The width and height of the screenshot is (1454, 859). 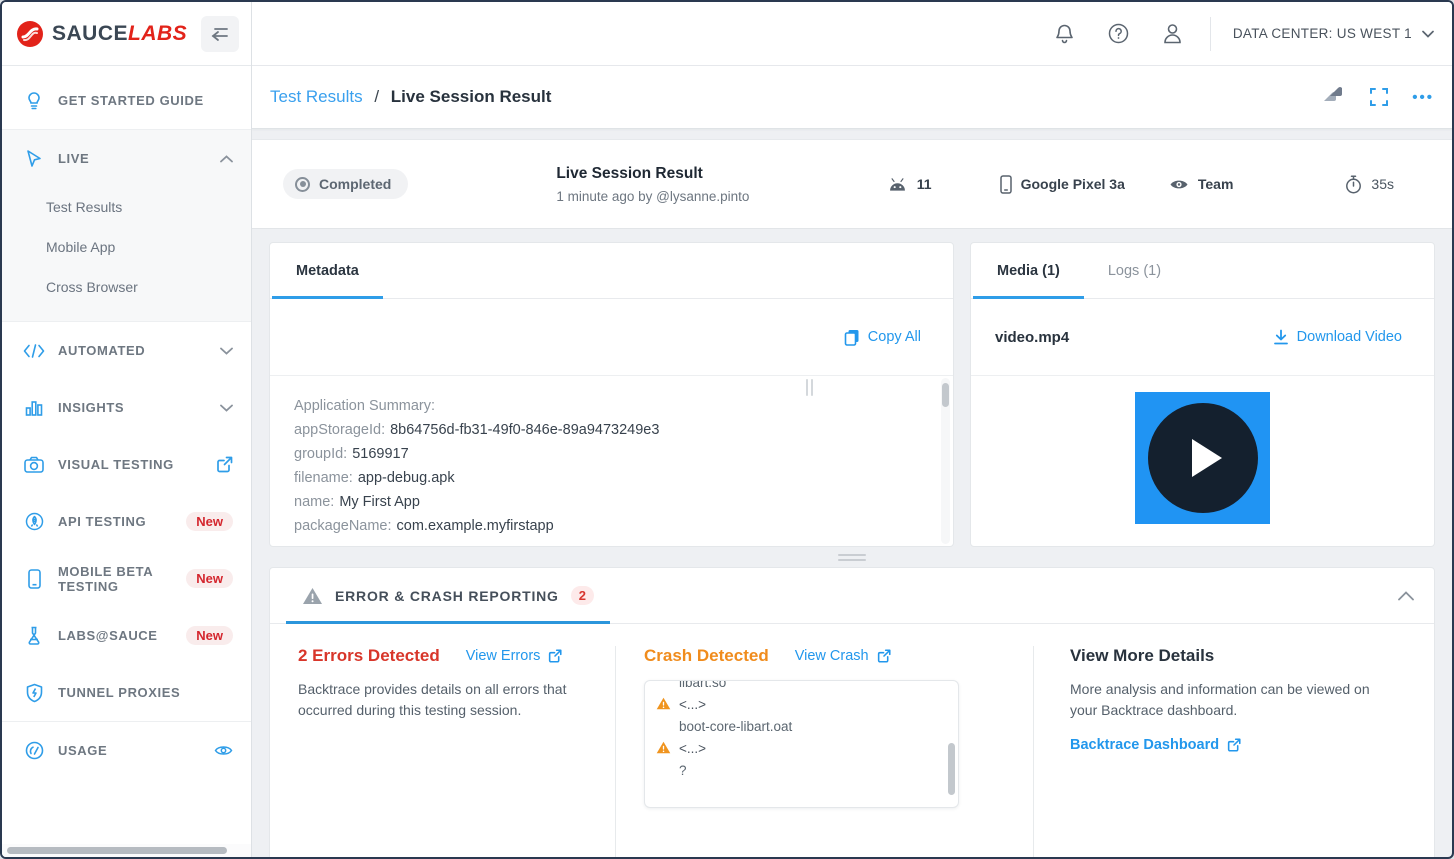 I want to click on tab-media: Media (1), so click(x=1028, y=271).